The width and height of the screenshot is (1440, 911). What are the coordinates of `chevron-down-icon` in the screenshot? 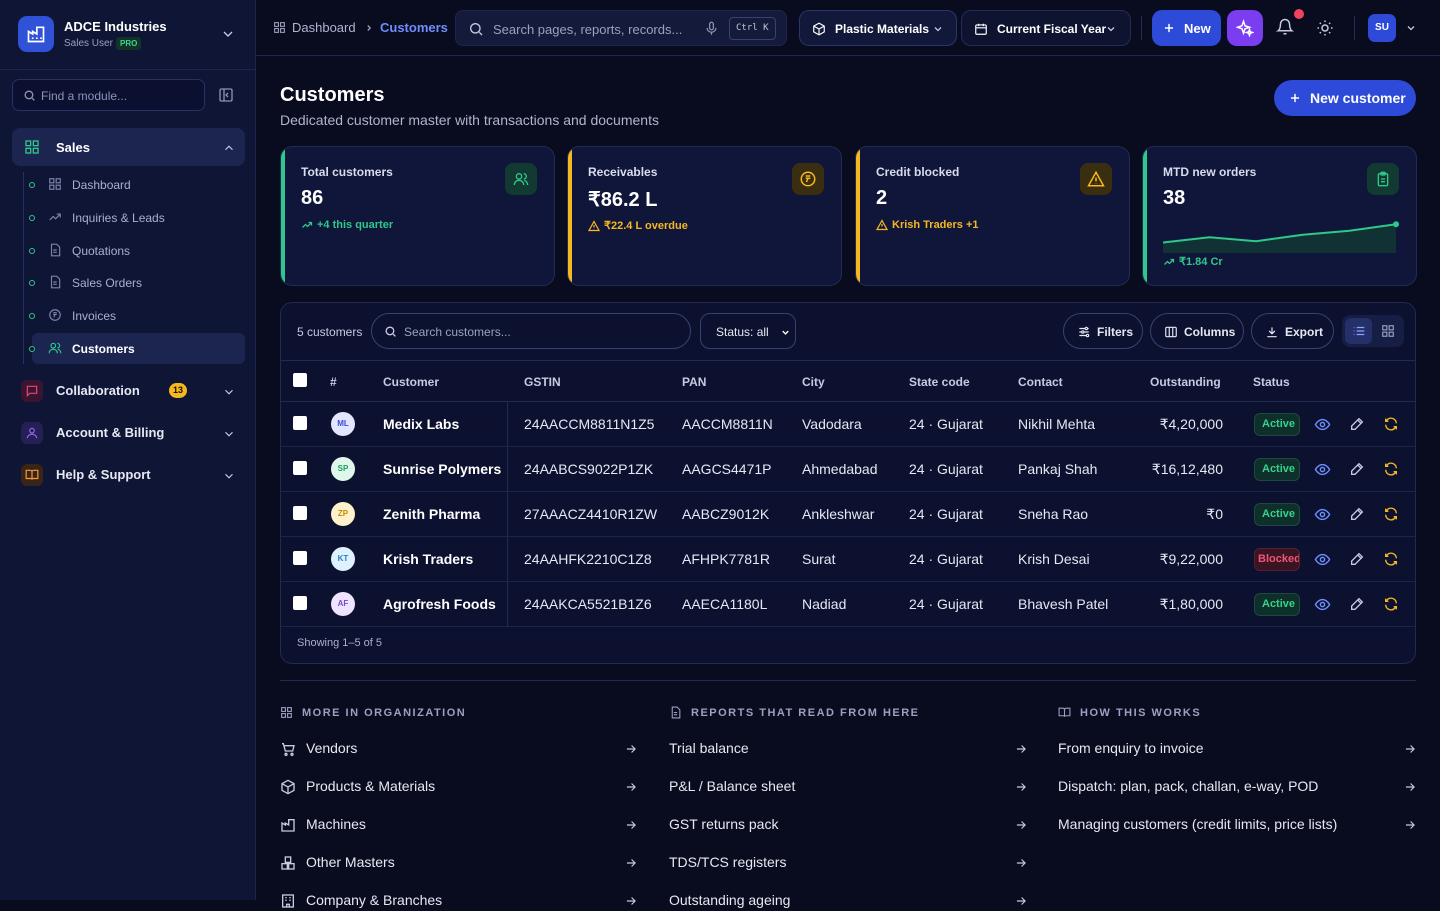 It's located at (1411, 28).